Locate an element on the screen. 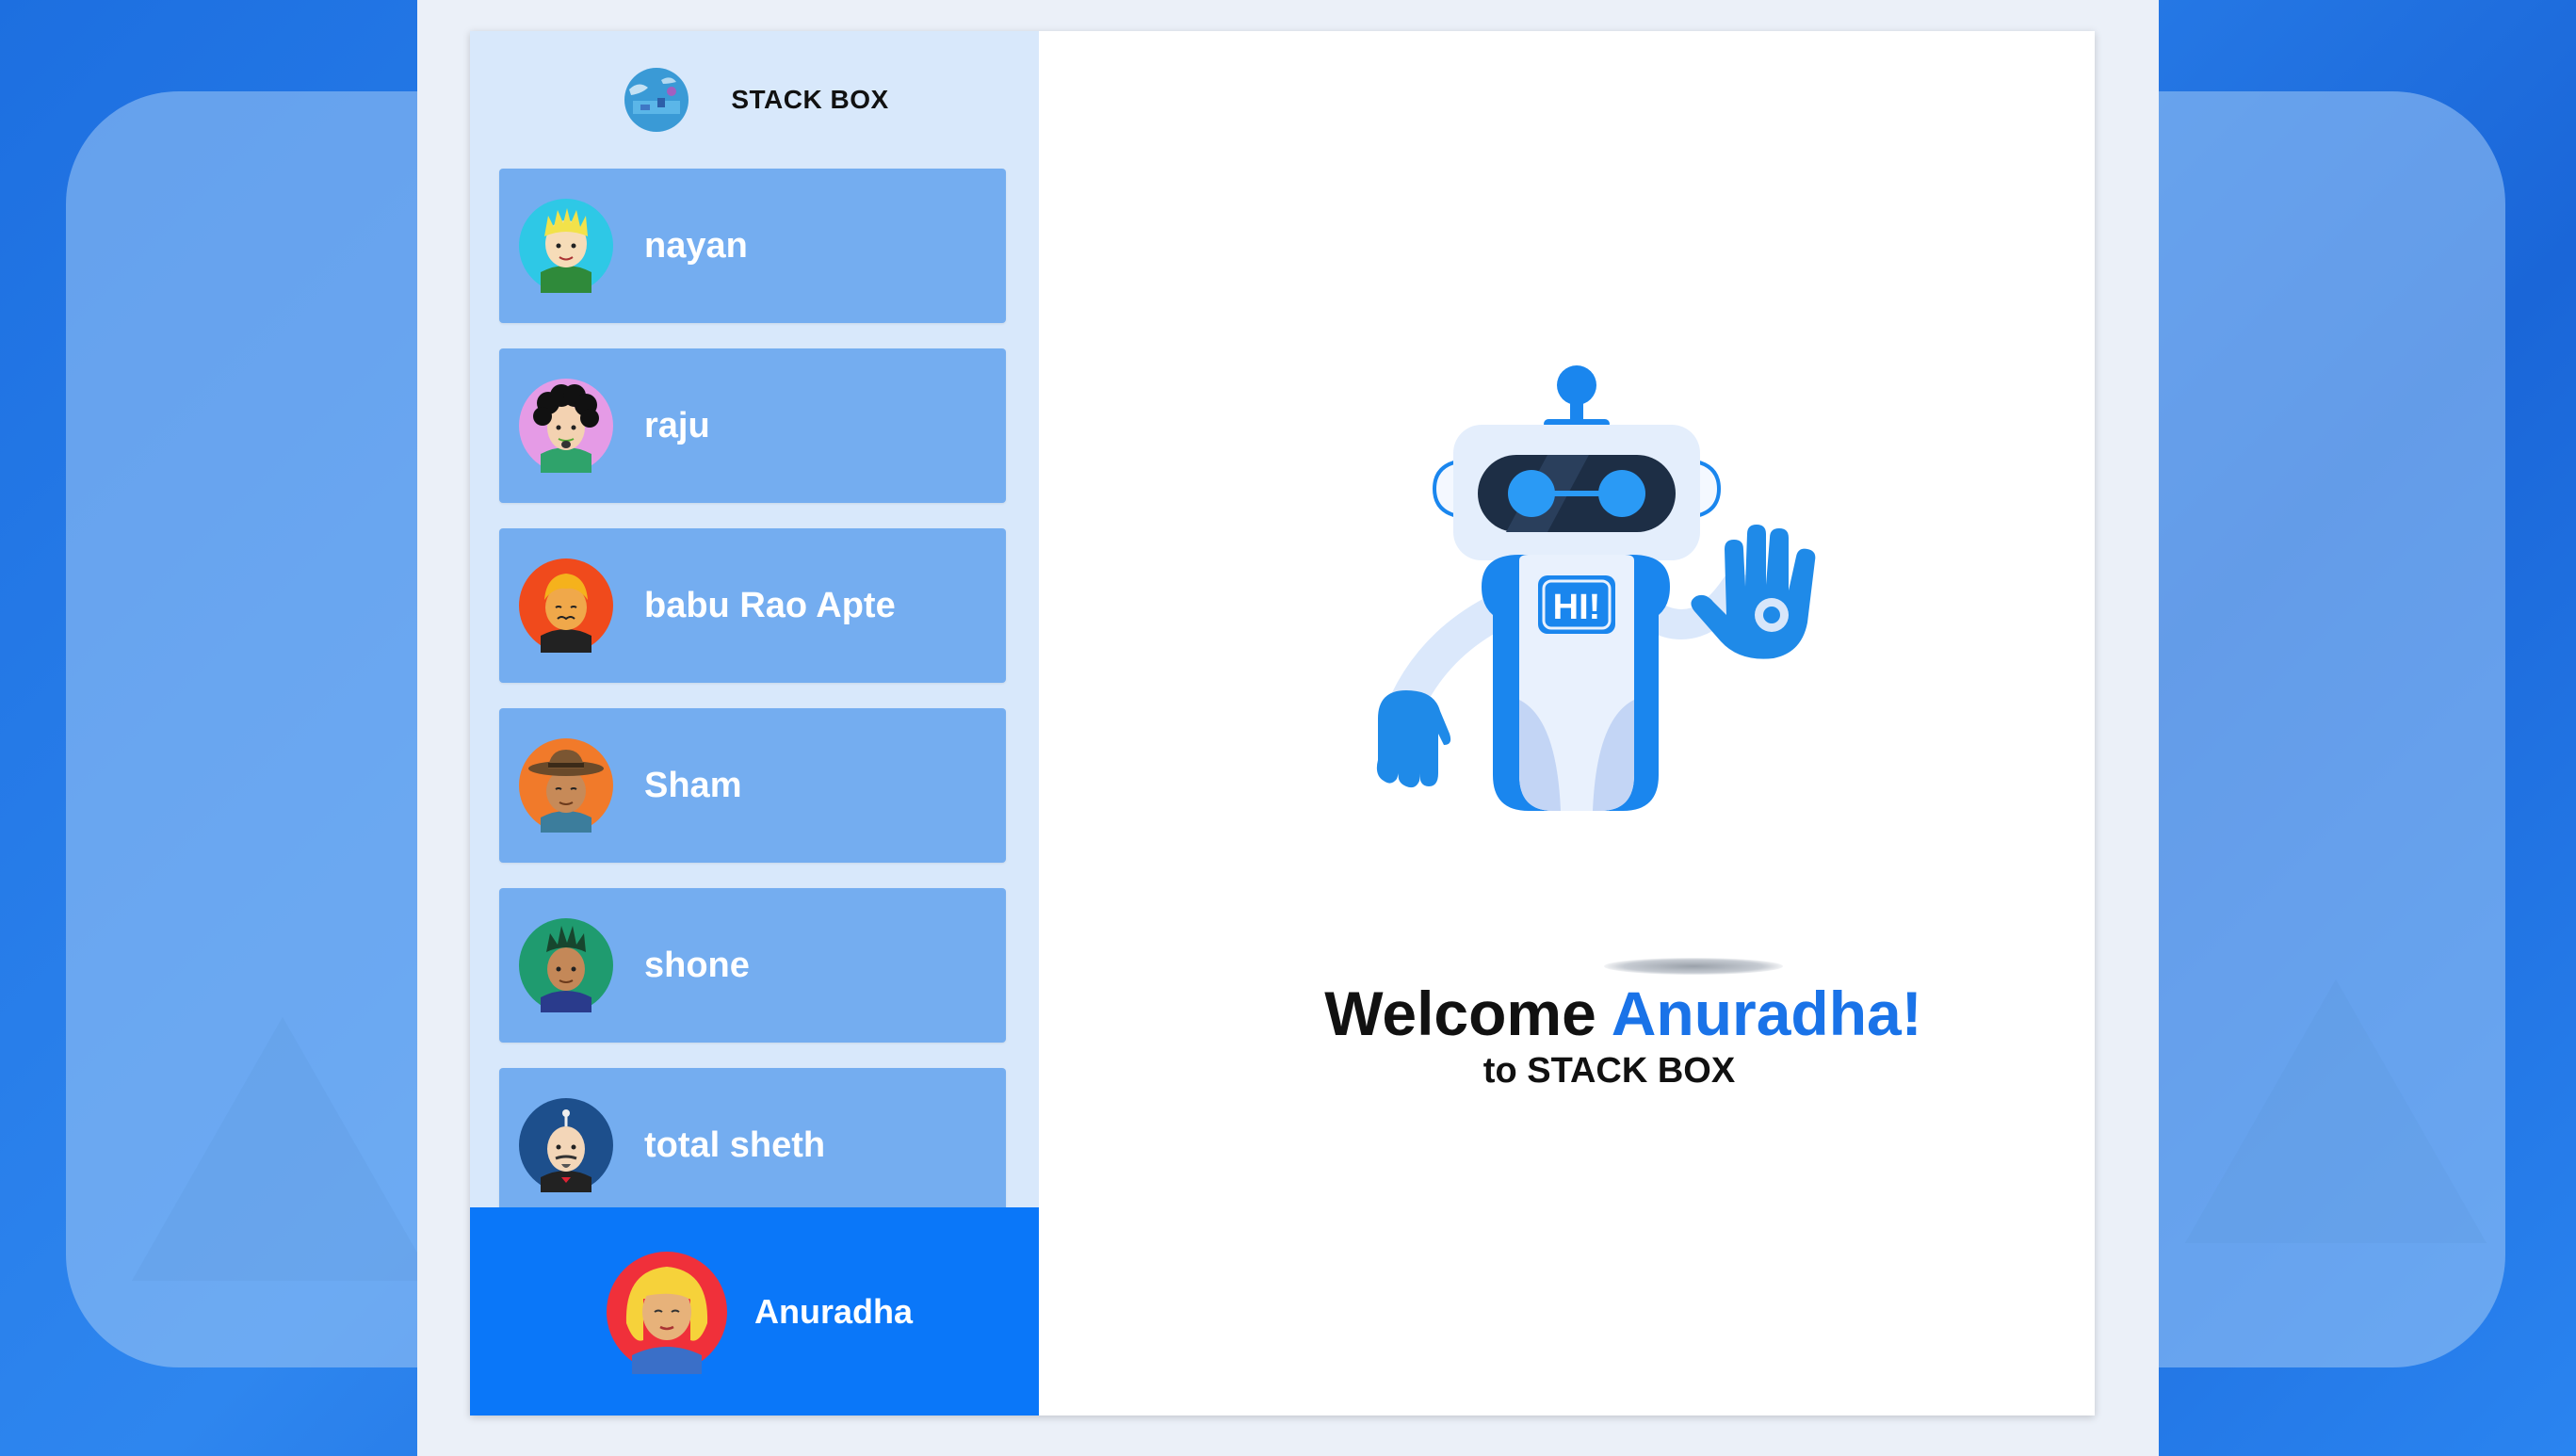 This screenshot has height=1456, width=2576. waving-robot-illustration: HI! is located at coordinates (1596, 588).